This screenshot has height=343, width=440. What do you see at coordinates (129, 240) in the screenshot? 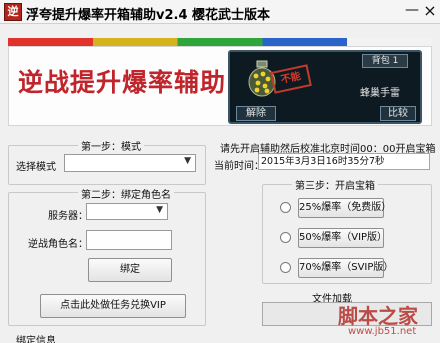
I see `character-name-input` at bounding box center [129, 240].